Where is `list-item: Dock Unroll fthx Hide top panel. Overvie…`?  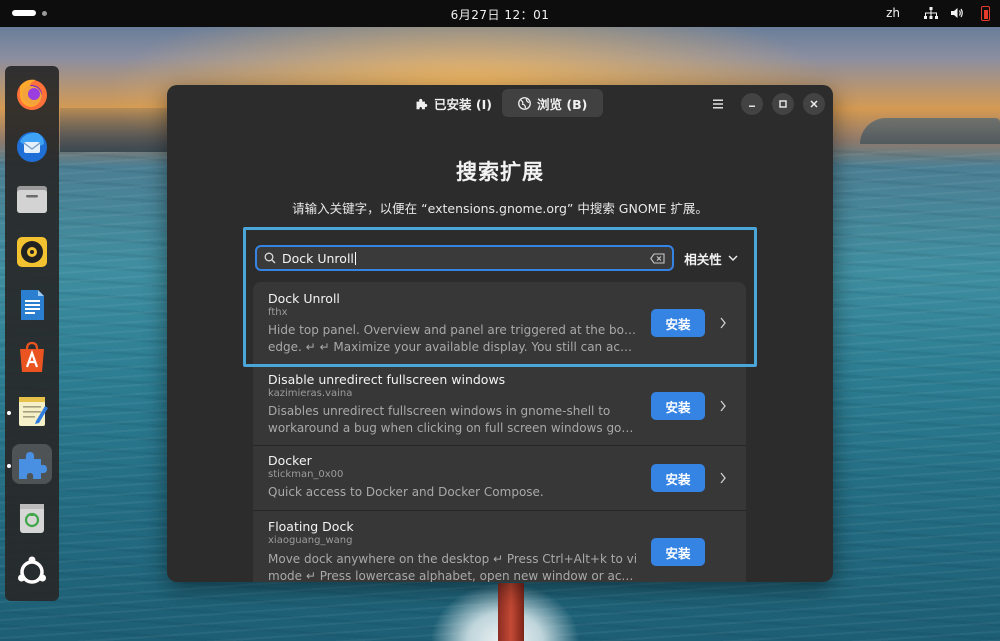
list-item: Dock Unroll fthx Hide top panel. Overvie… is located at coordinates (499, 323).